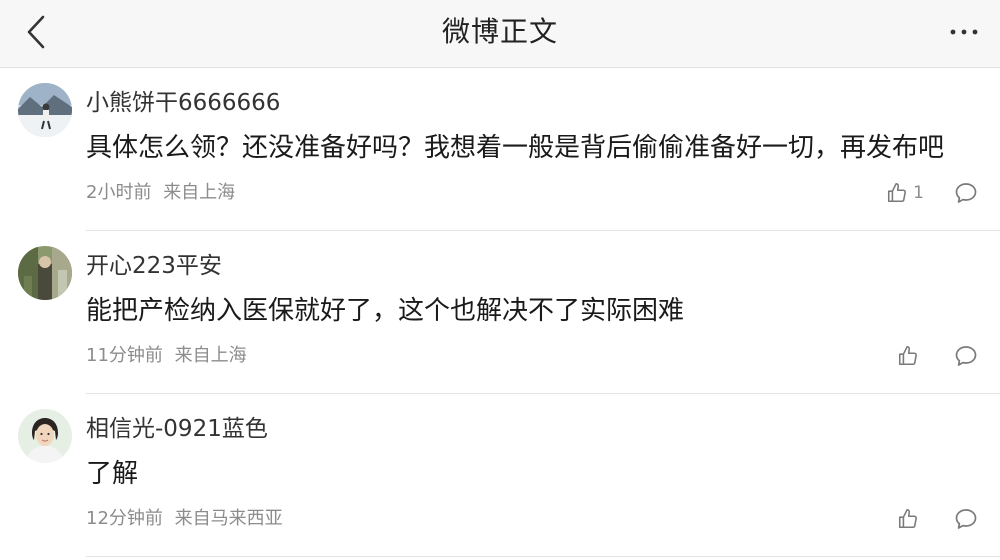 Image resolution: width=1000 pixels, height=560 pixels. What do you see at coordinates (124, 355) in the screenshot?
I see `comment-time: 11分钟前` at bounding box center [124, 355].